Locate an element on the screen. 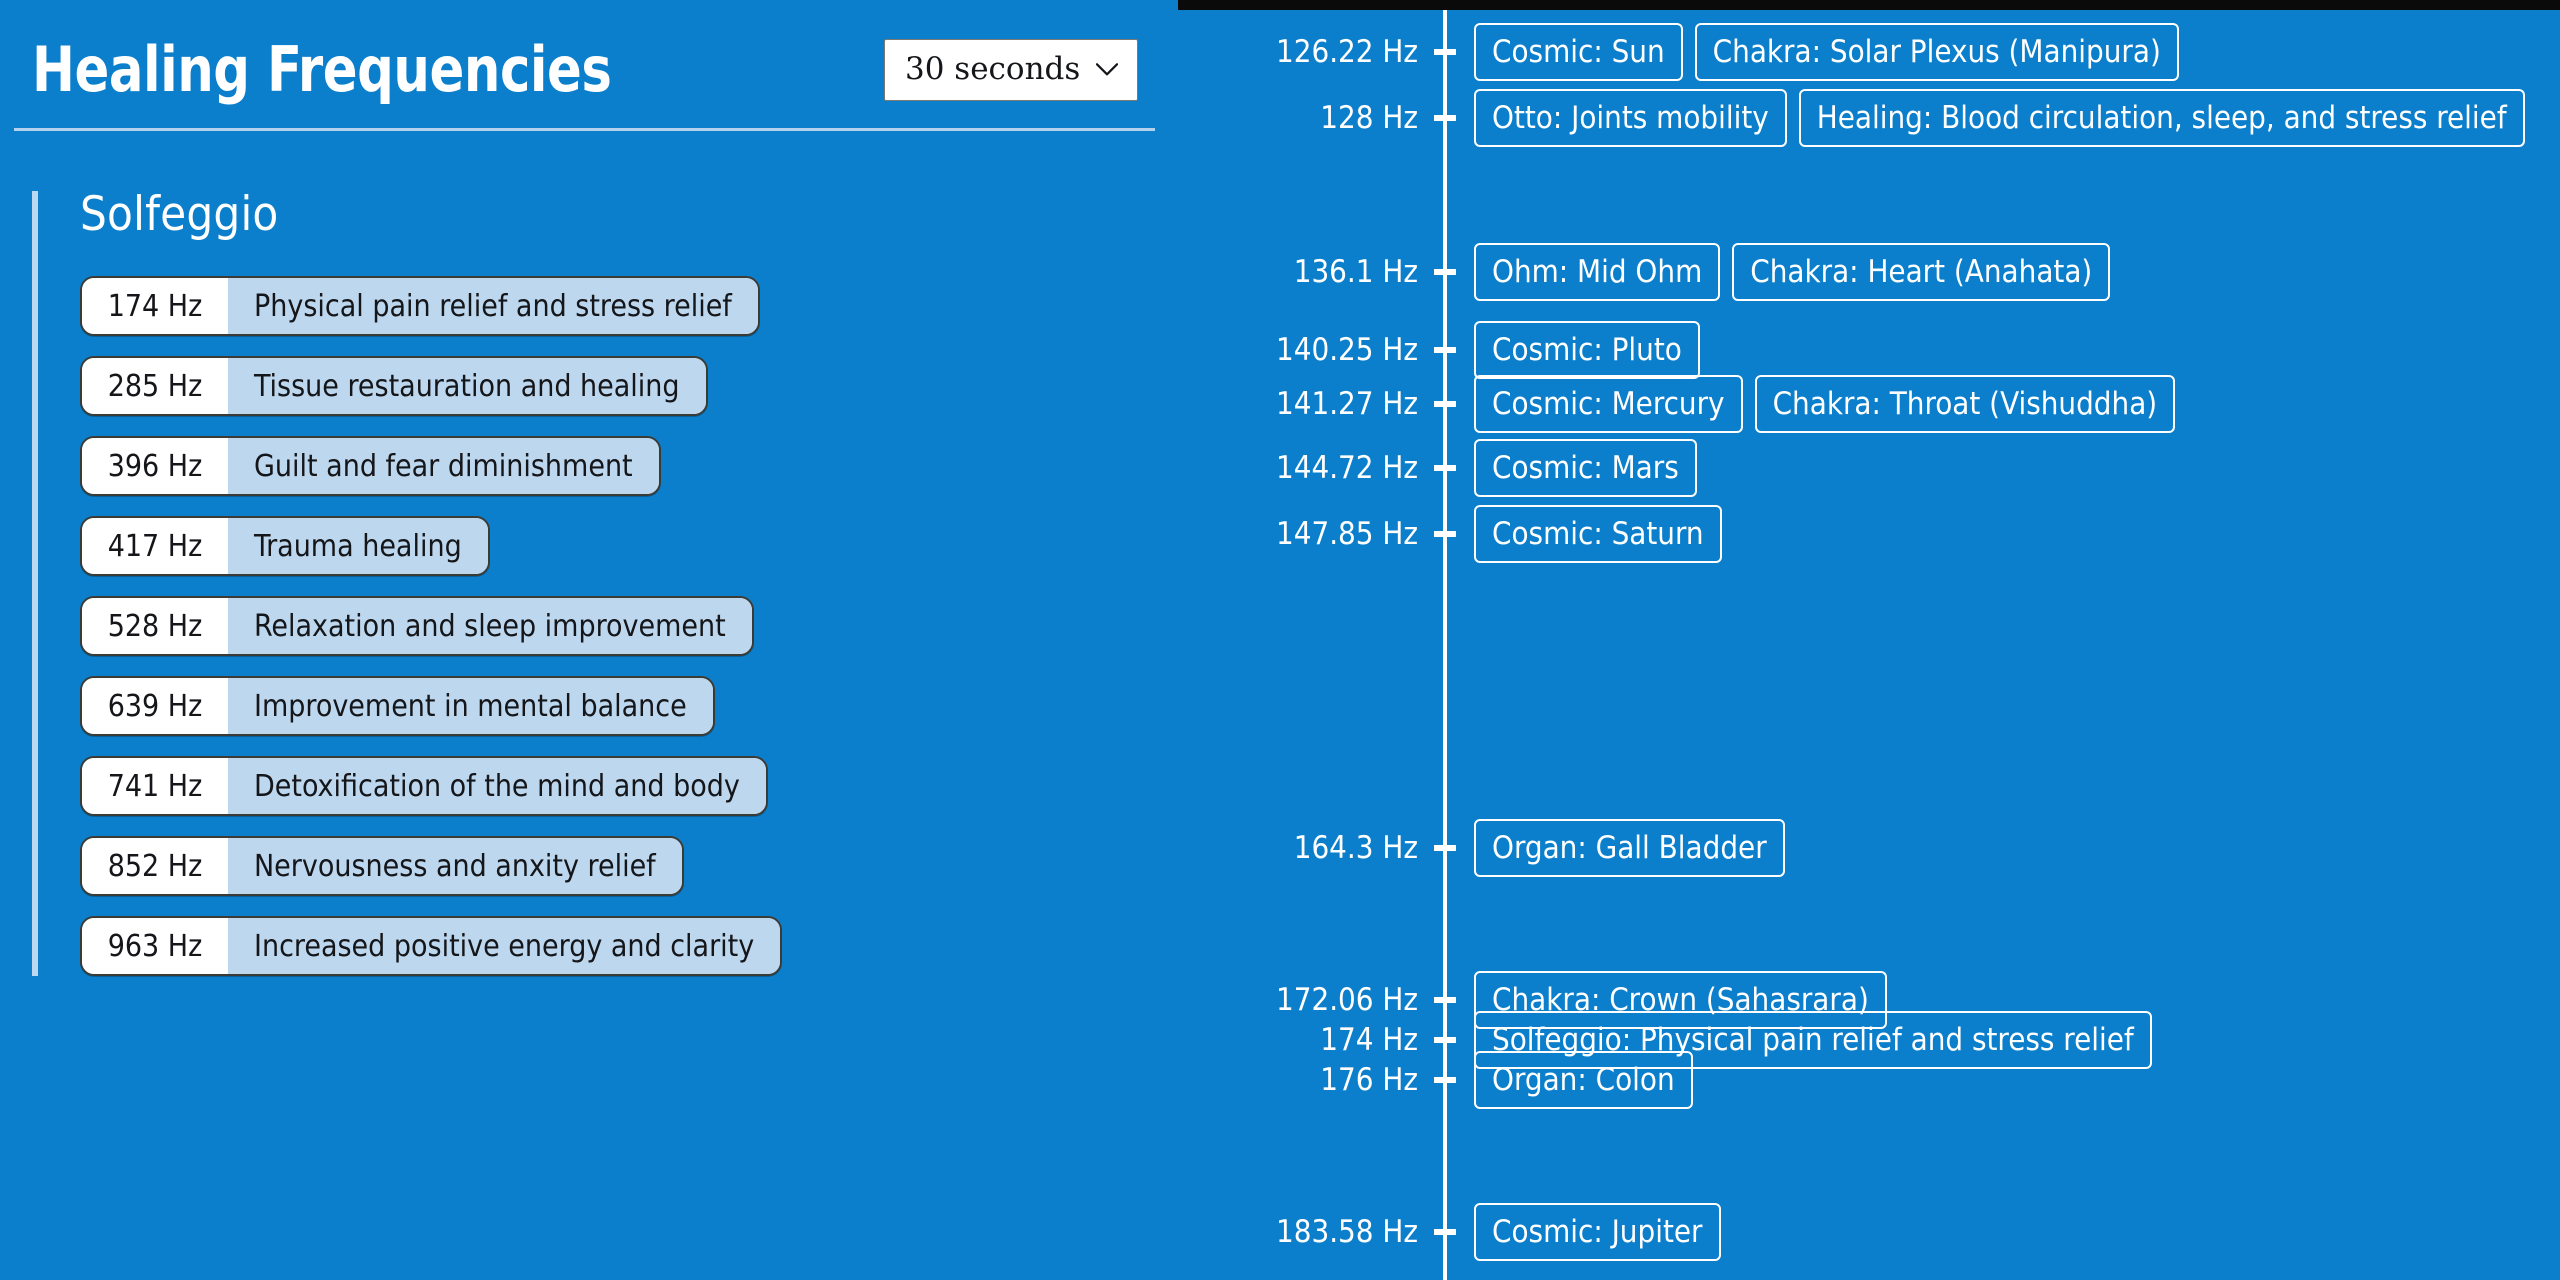  timeline-frequency-label: 174 Hz is located at coordinates (1369, 1040).